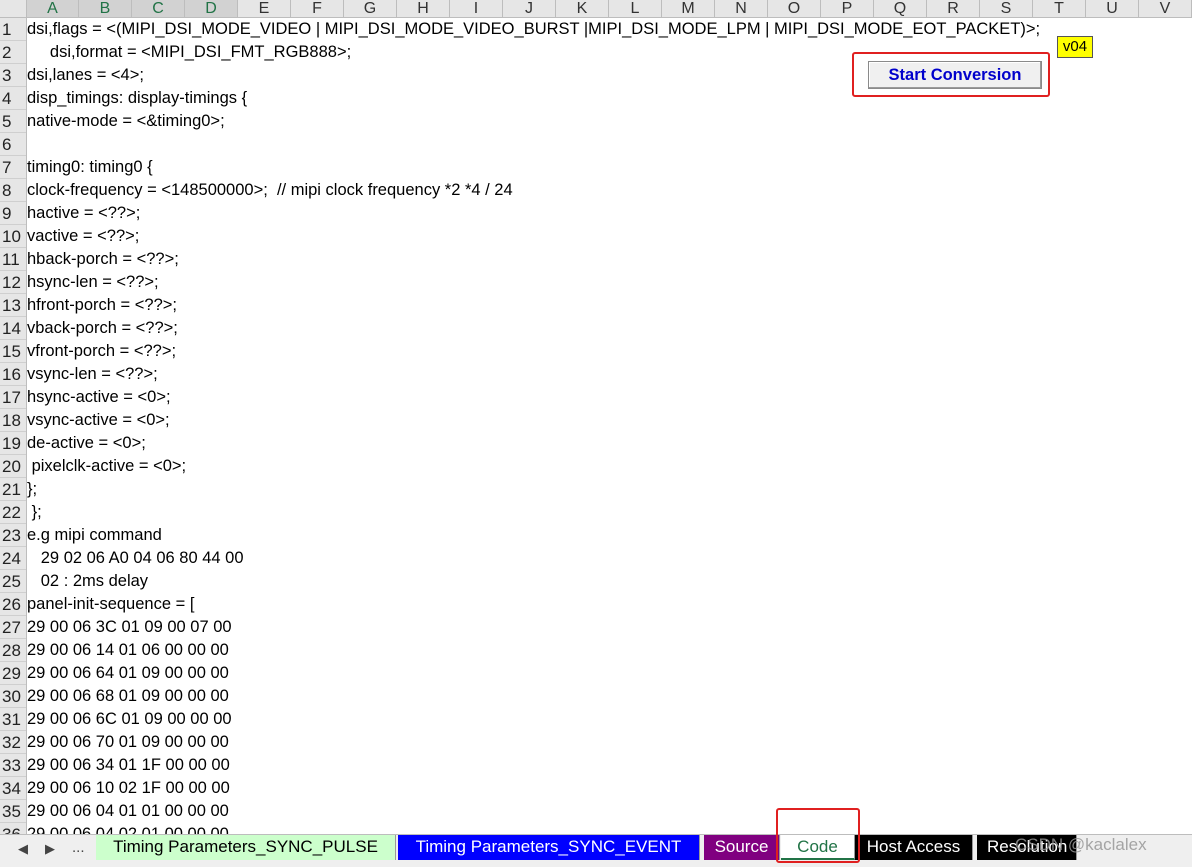 The image size is (1192, 867). What do you see at coordinates (13, 213) in the screenshot?
I see `row-header-9: 9` at bounding box center [13, 213].